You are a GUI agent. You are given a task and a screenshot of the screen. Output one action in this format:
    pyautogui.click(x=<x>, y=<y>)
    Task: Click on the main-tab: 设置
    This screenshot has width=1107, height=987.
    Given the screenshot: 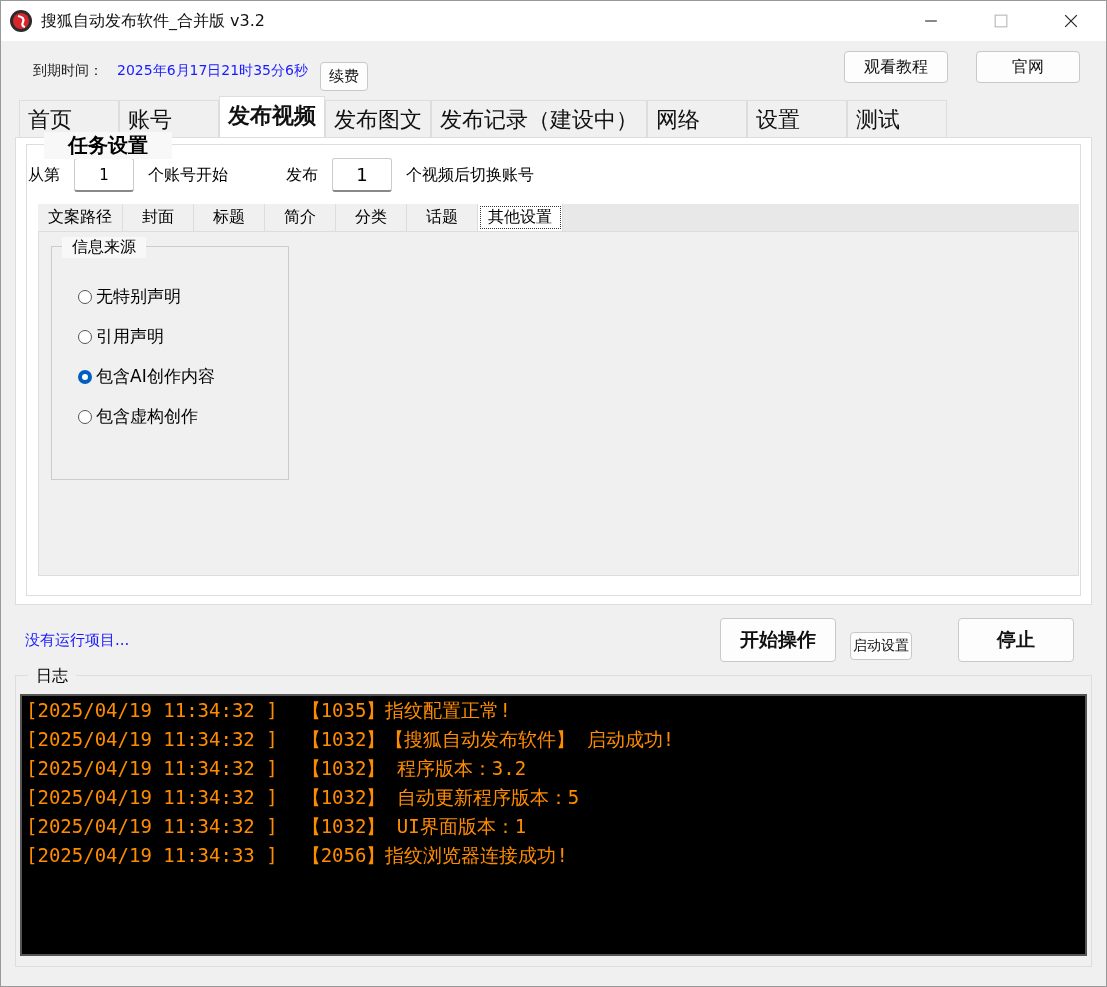 What is the action you would take?
    pyautogui.click(x=797, y=118)
    